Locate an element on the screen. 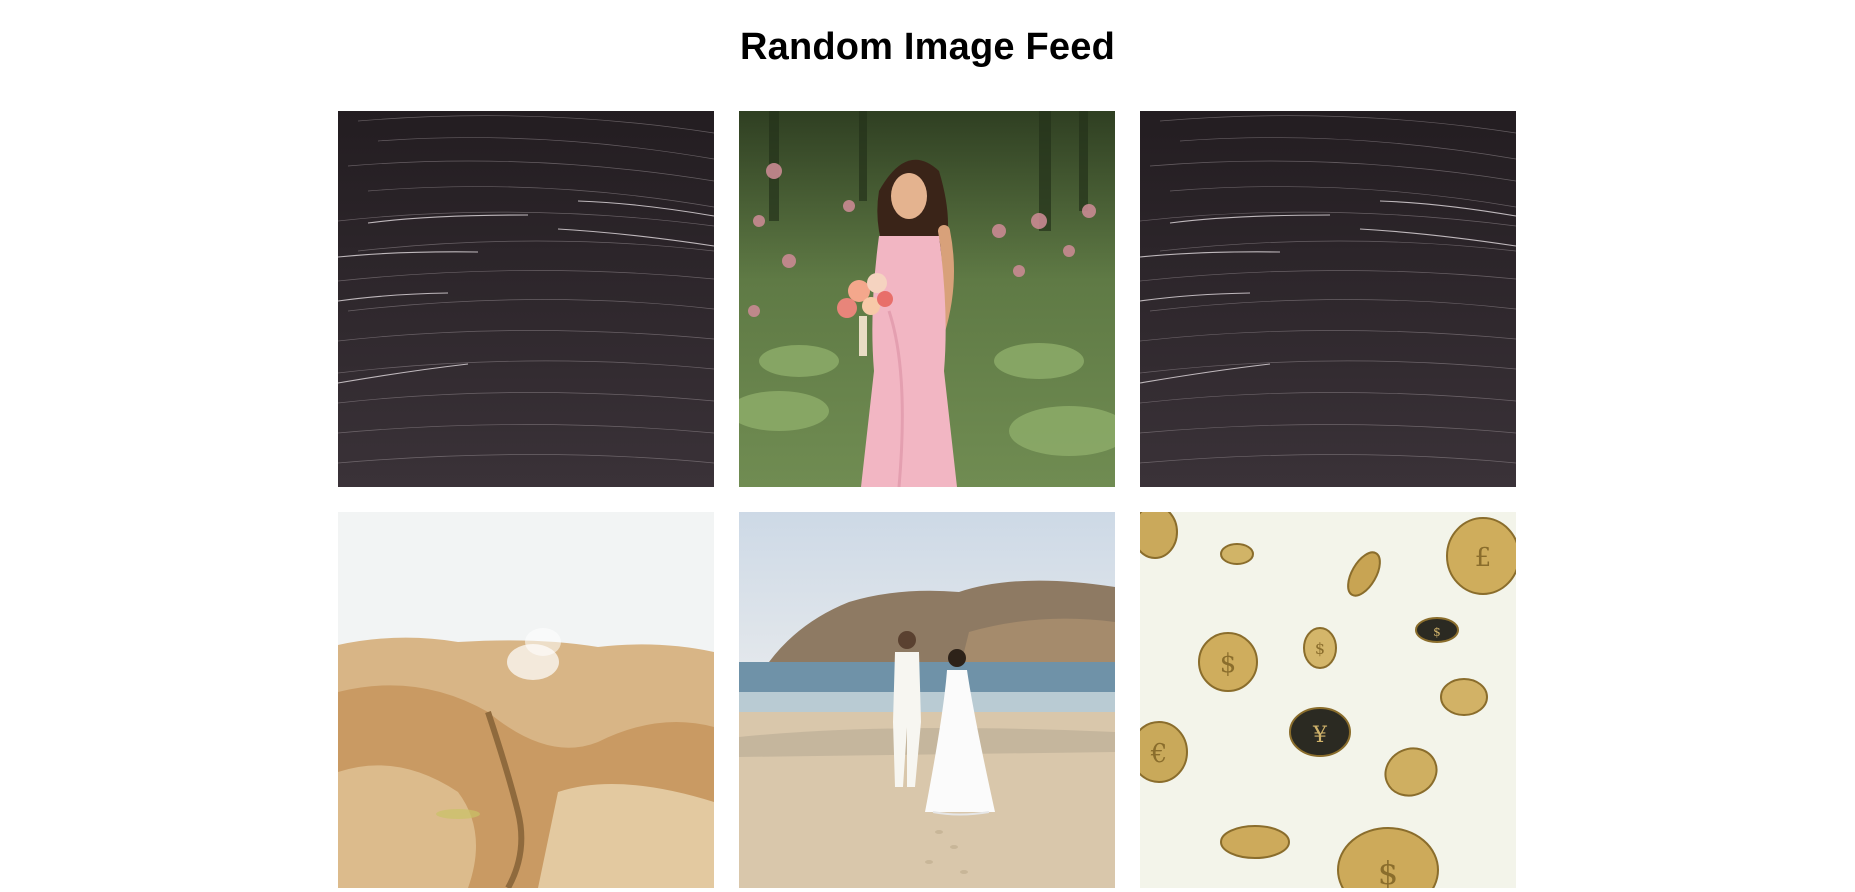  feed-image-desert-landscape is located at coordinates (526, 700).